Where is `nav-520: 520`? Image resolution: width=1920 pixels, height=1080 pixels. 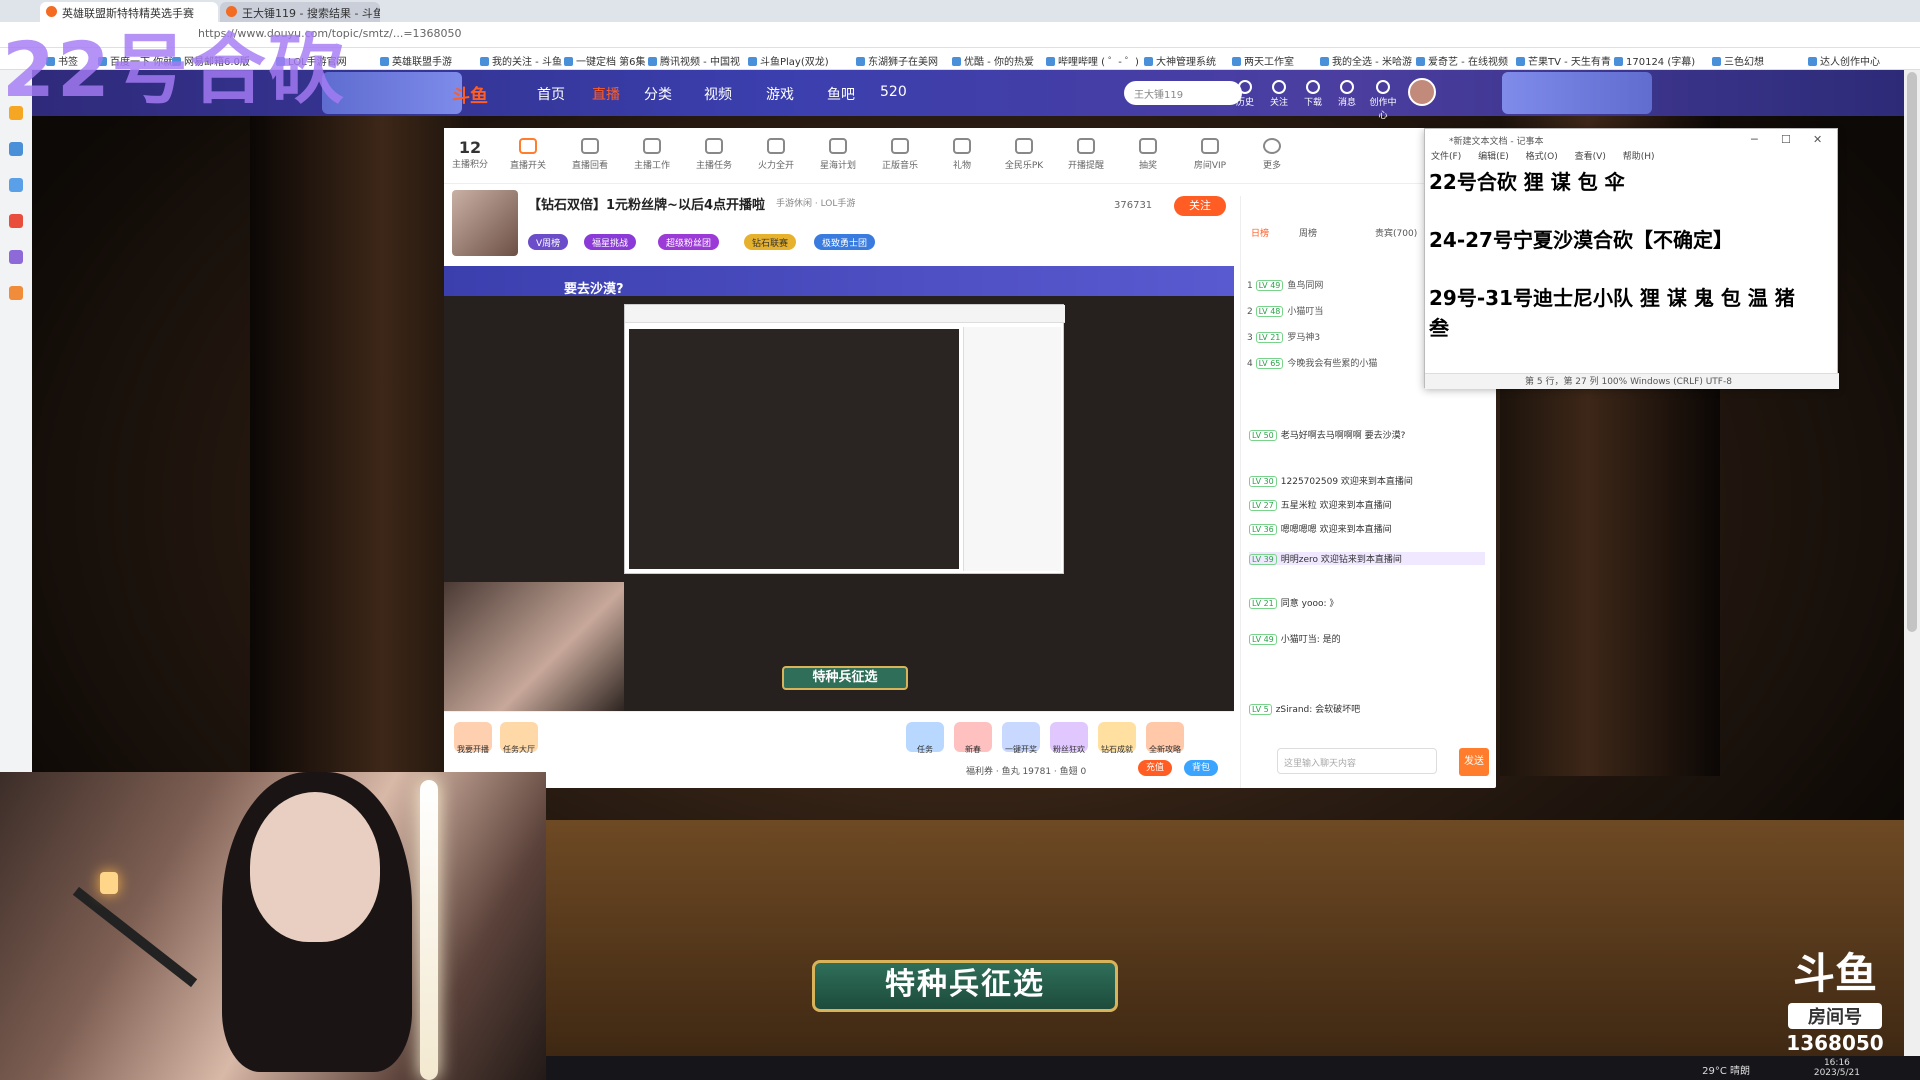
nav-520: 520 is located at coordinates (893, 92).